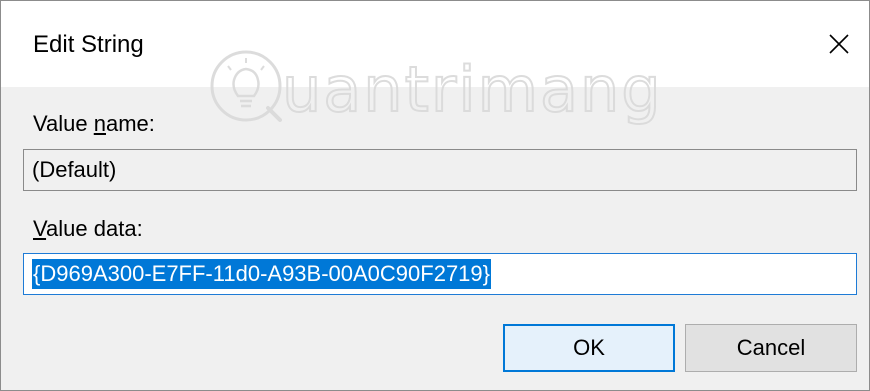 This screenshot has width=870, height=391. I want to click on value-data-text: {D969A300-E7FF-11d0-A93B-00A0C90F2719}, so click(262, 274).